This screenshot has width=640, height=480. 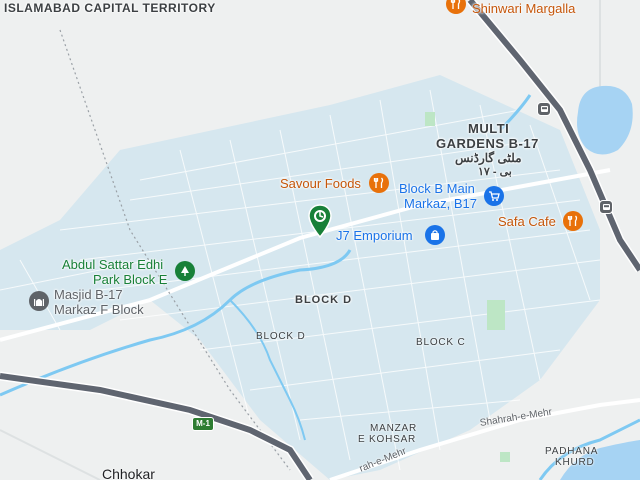 I want to click on area-label-manzar-line2: E KOHSAR, so click(x=387, y=439).